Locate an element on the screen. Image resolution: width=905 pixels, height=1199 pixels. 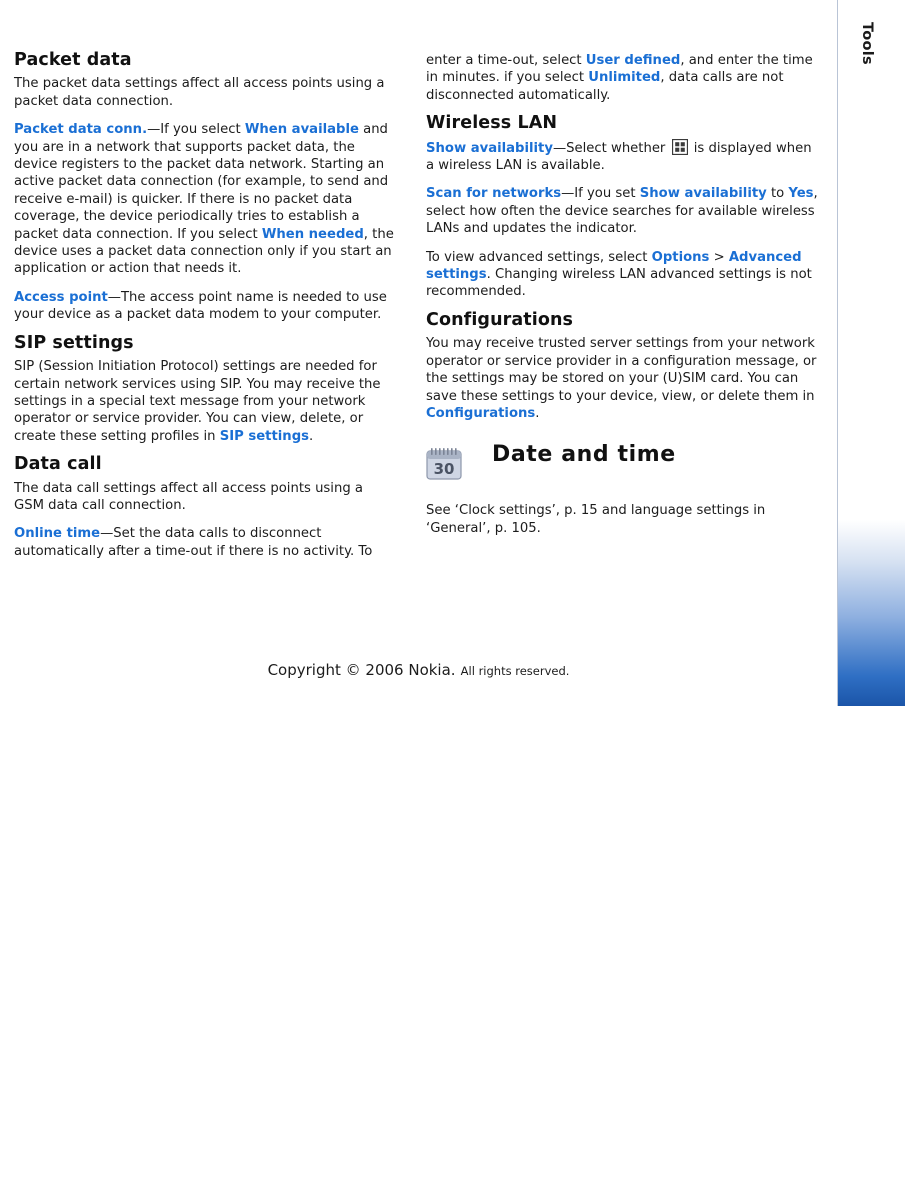
value-configurations: Configurations is located at coordinates (481, 413).